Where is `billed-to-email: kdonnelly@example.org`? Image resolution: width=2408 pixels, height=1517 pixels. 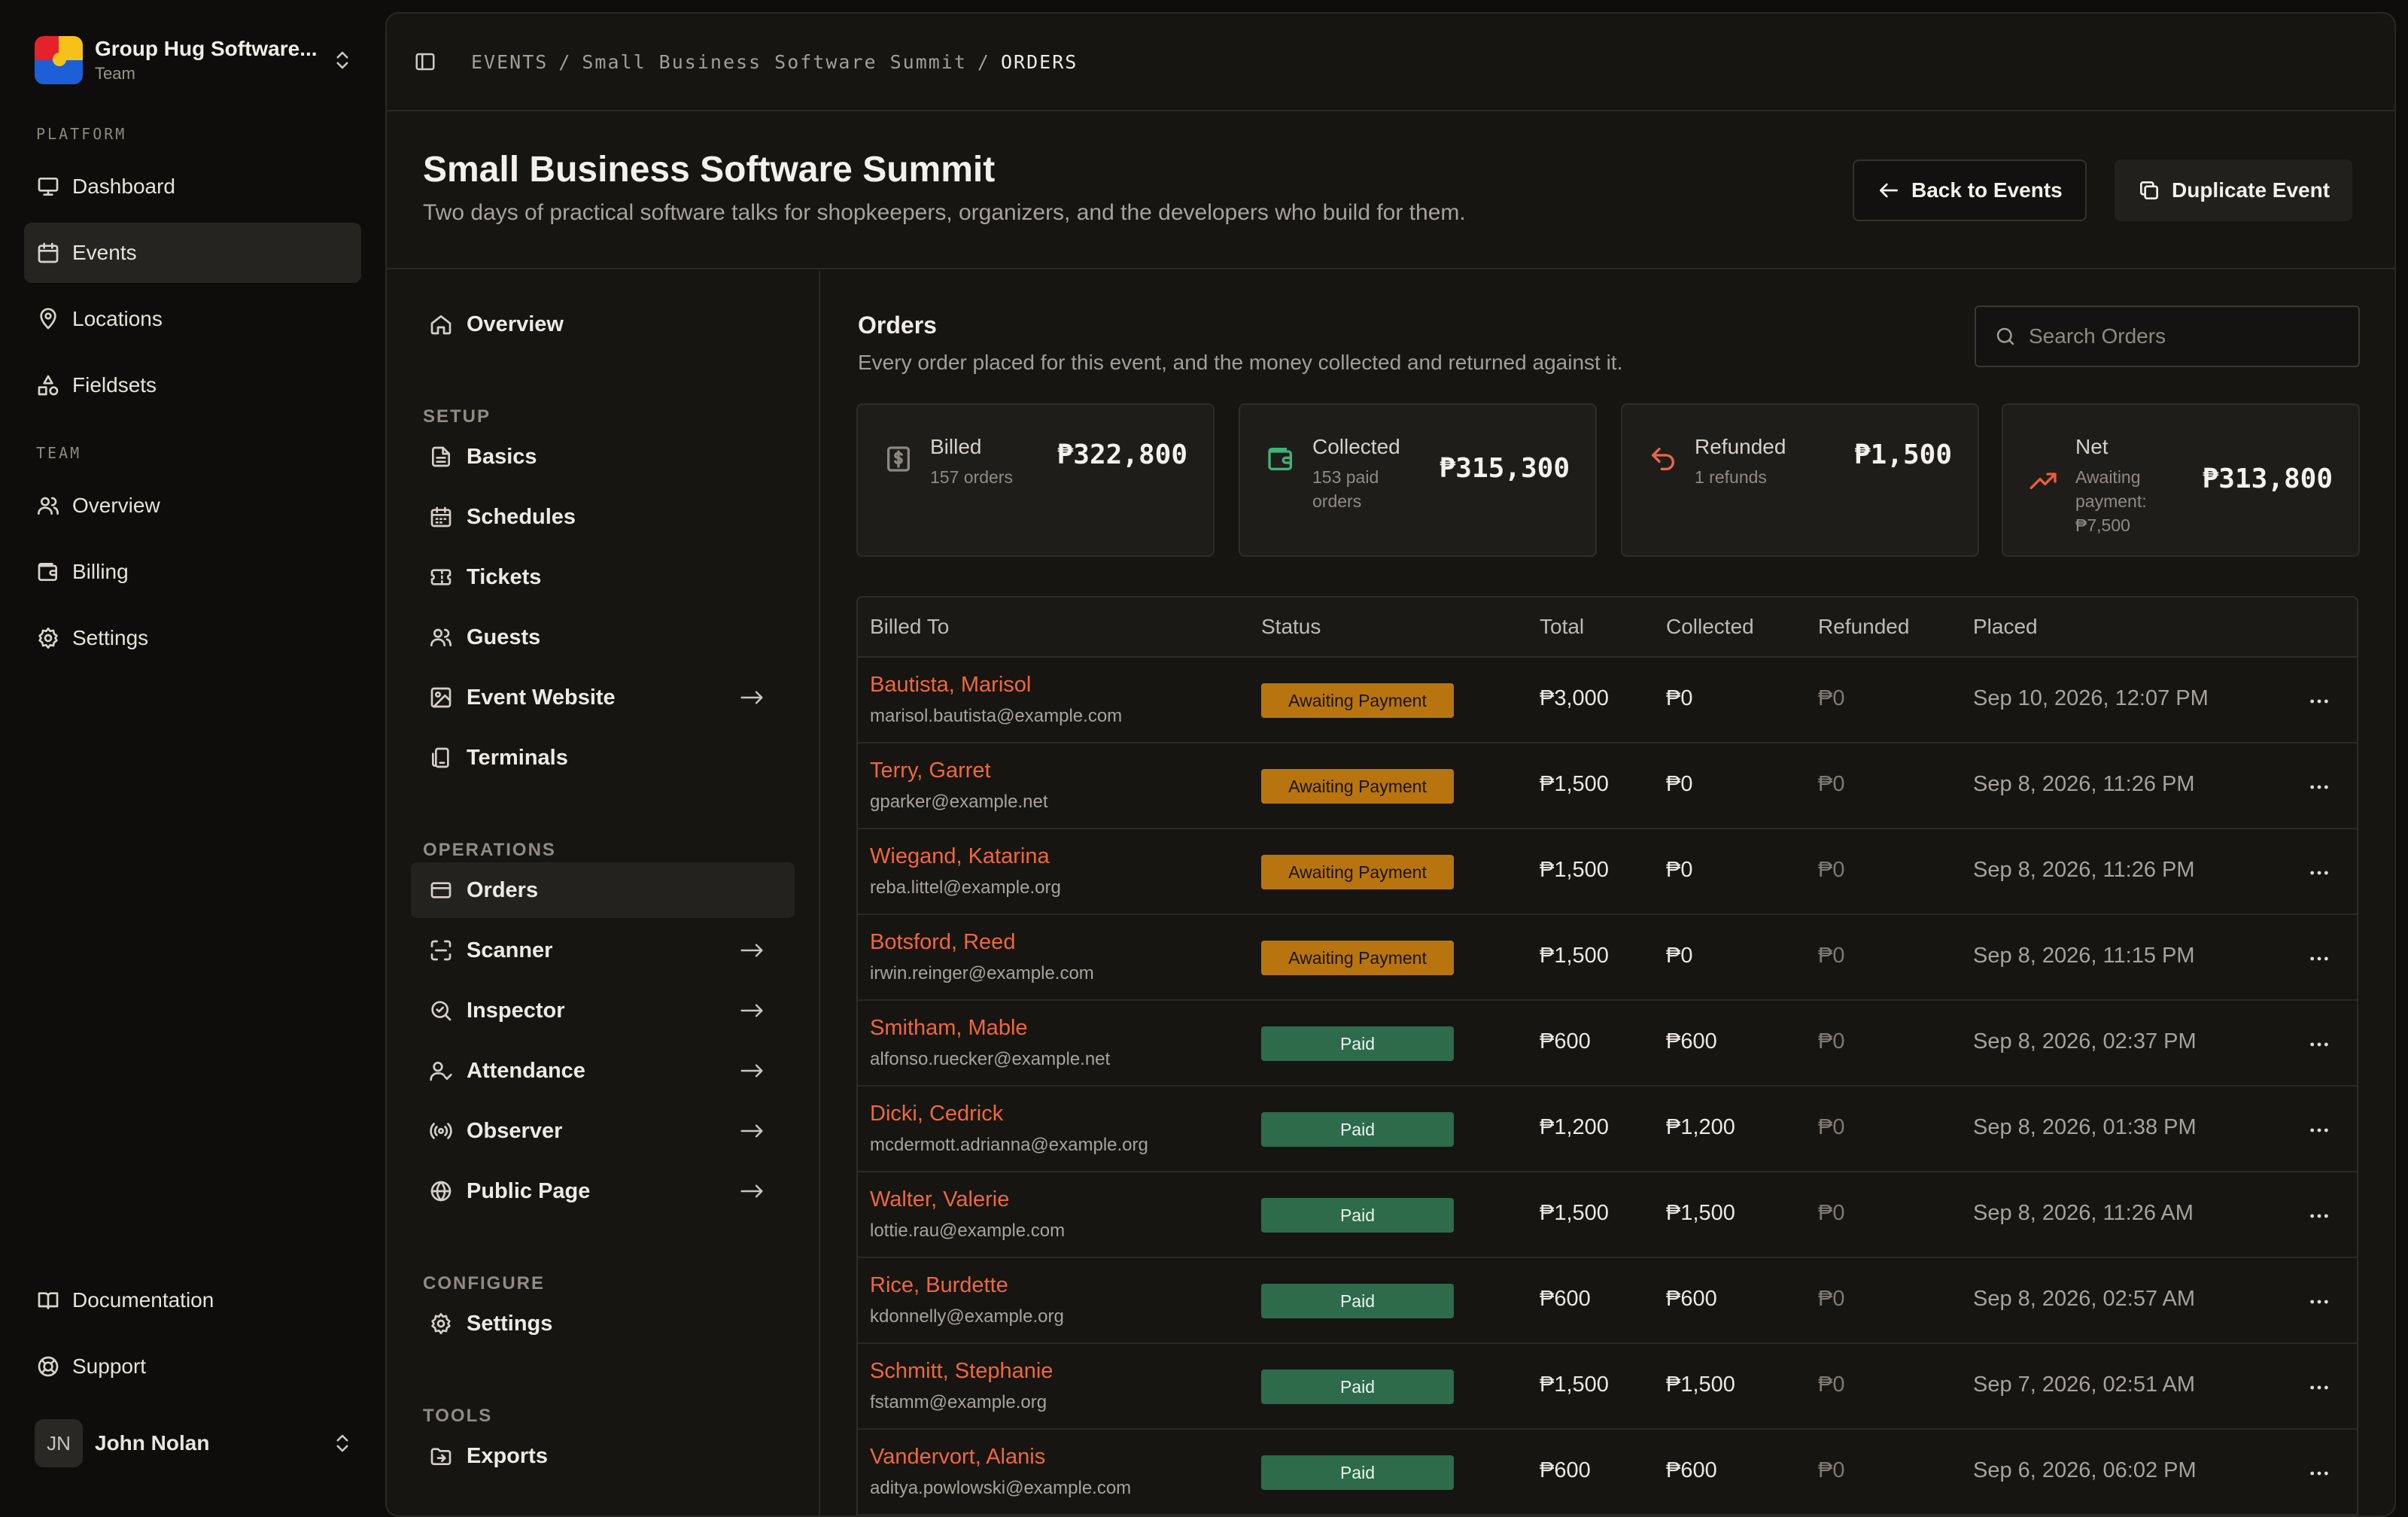 billed-to-email: kdonnelly@example.org is located at coordinates (967, 1316).